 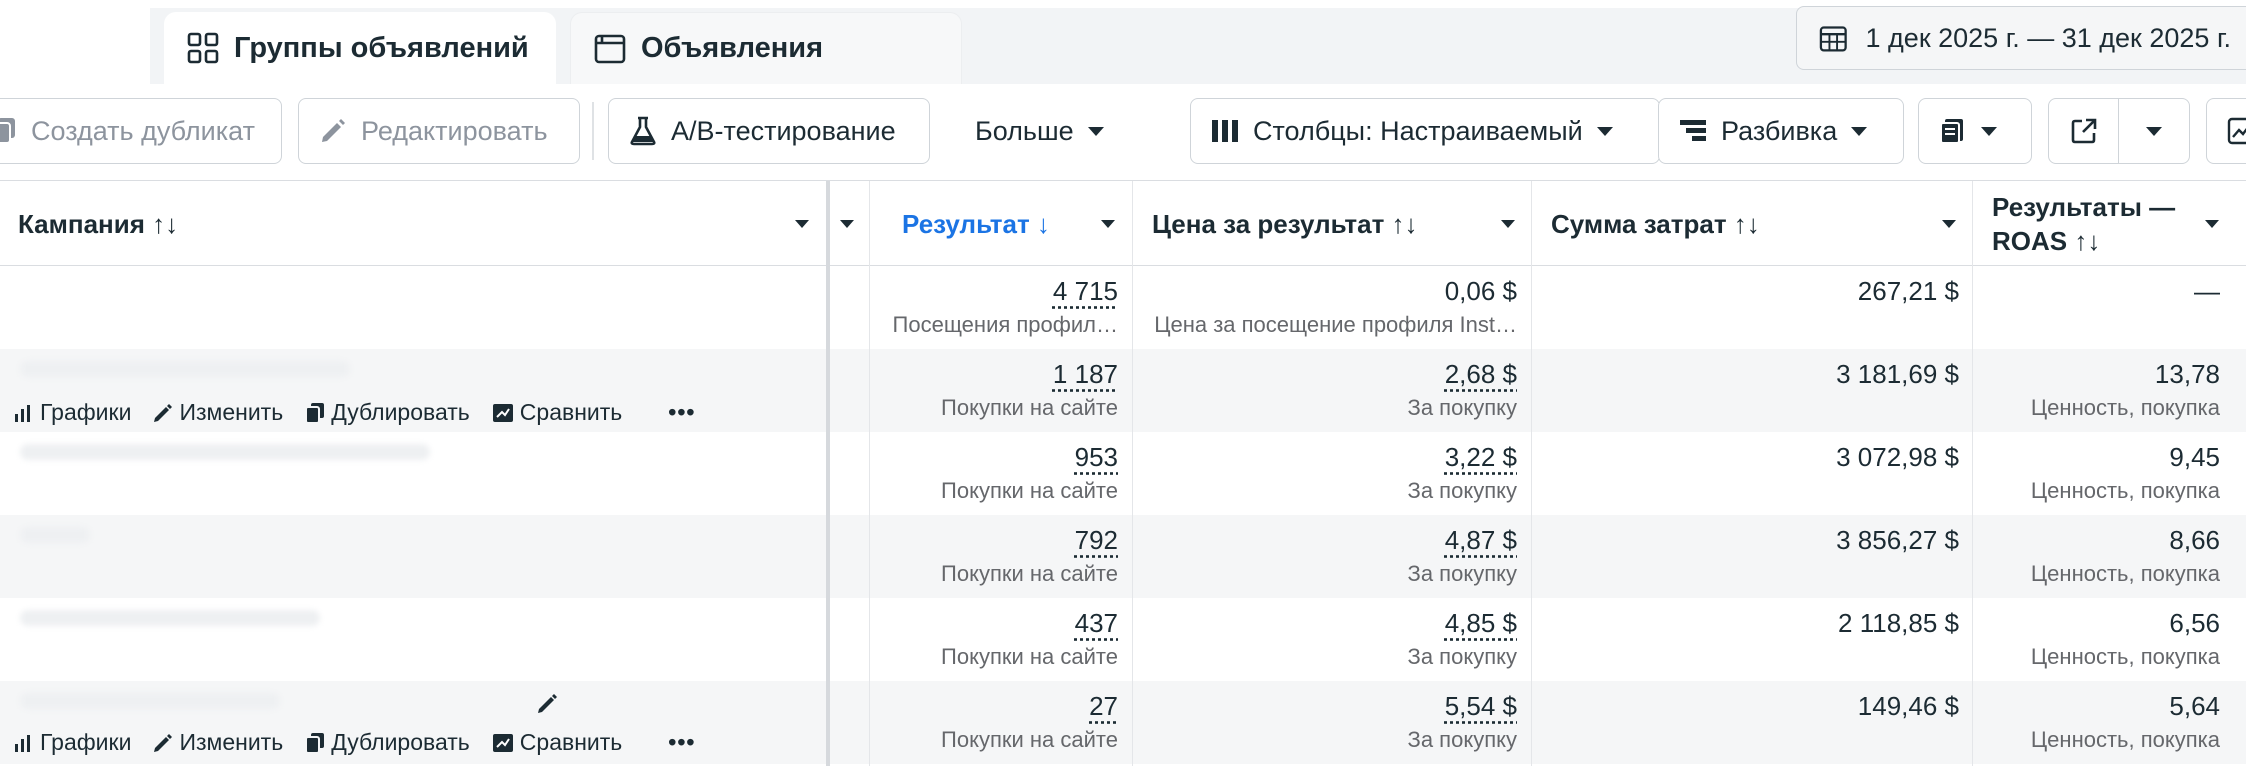 What do you see at coordinates (503, 743) in the screenshot?
I see `compare-icon` at bounding box center [503, 743].